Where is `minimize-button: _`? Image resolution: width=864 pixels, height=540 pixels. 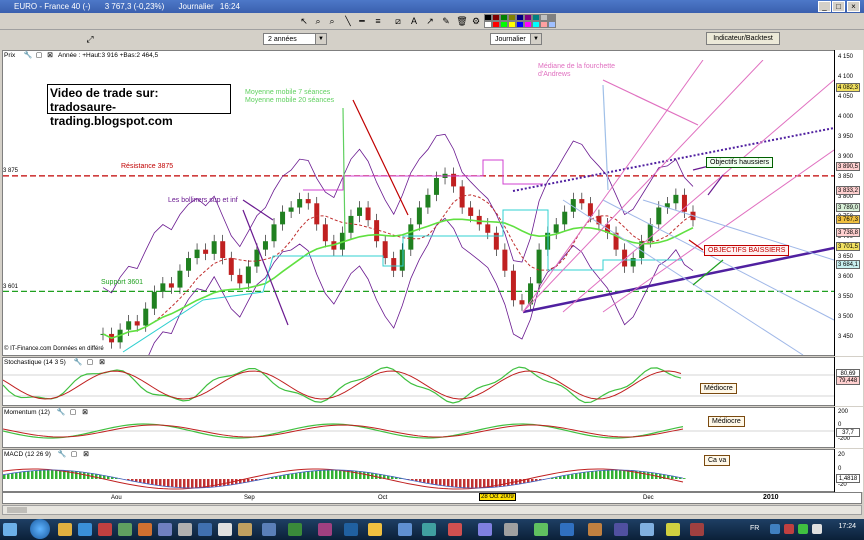 minimize-button: _ is located at coordinates (824, 6).